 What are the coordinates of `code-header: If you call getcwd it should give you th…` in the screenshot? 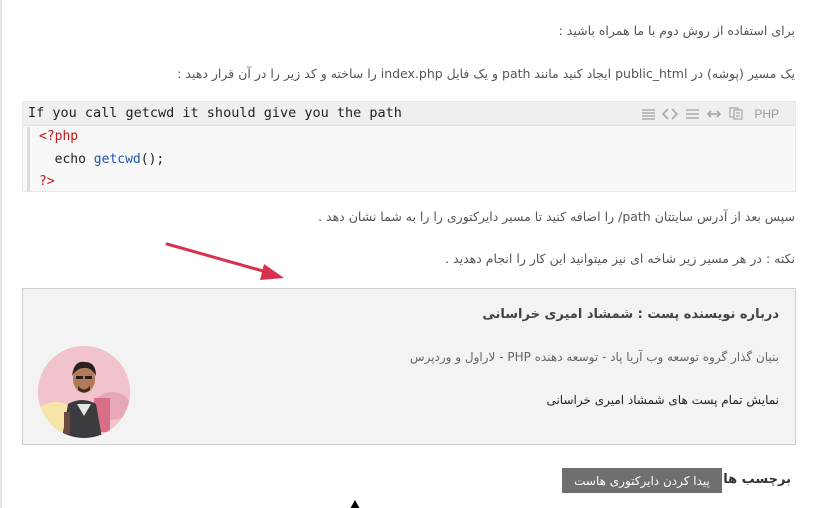 It's located at (409, 114).